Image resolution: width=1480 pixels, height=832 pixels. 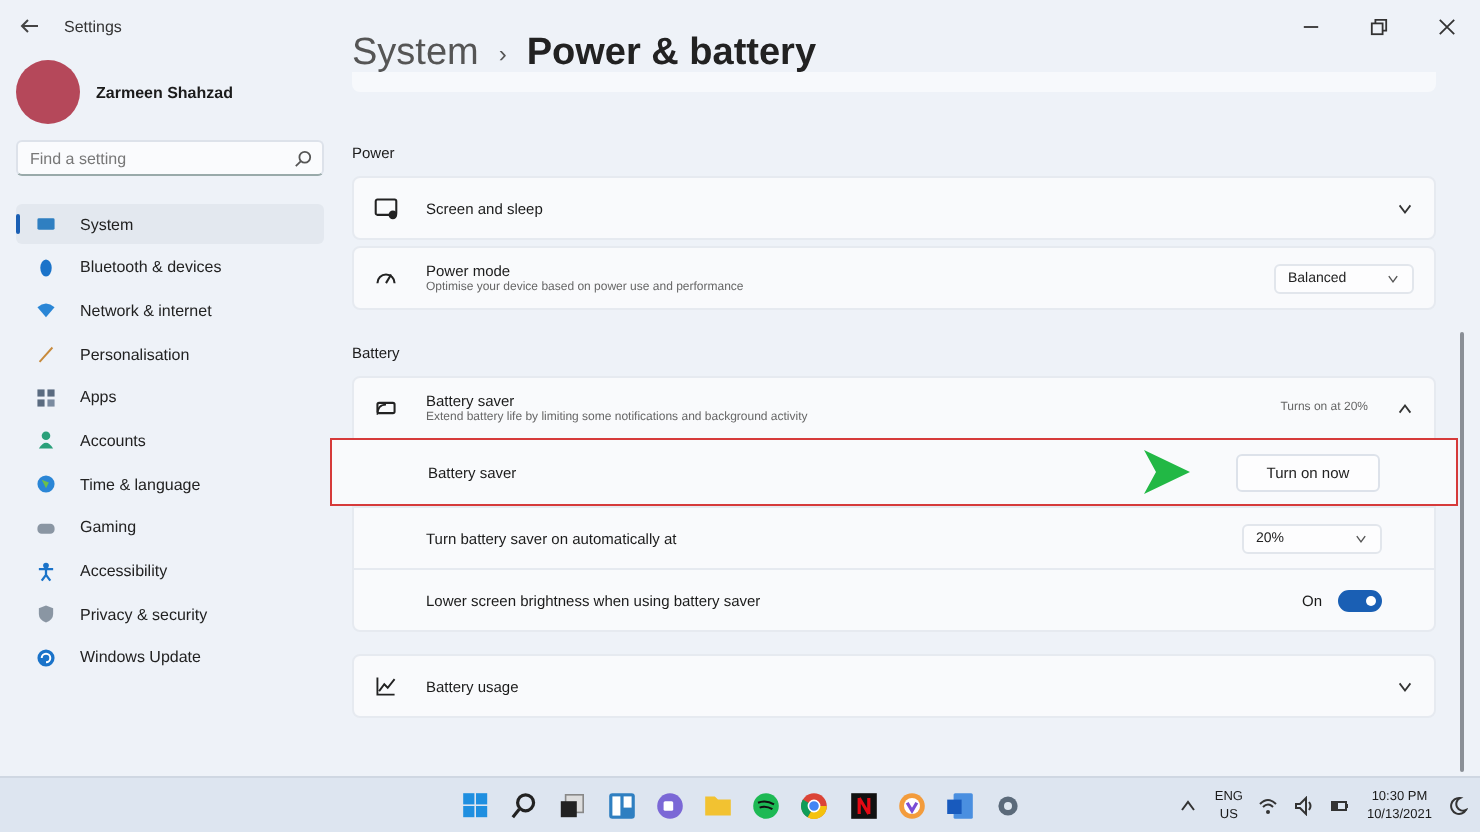 I want to click on search-field: Find a setting, so click(x=170, y=158).